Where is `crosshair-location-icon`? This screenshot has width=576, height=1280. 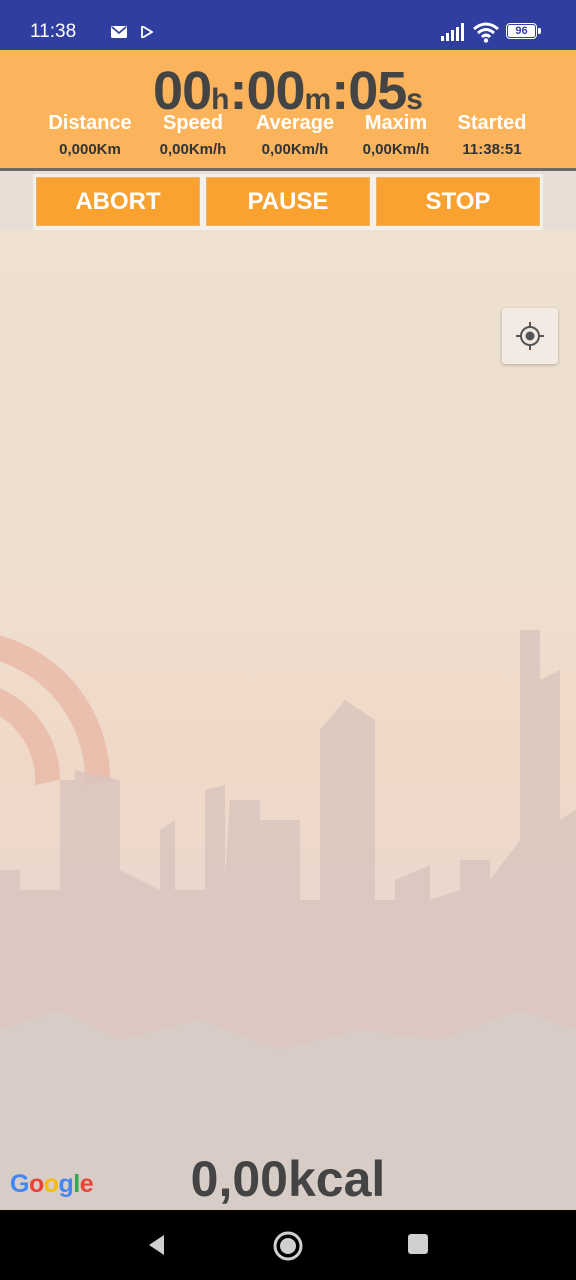 crosshair-location-icon is located at coordinates (530, 336).